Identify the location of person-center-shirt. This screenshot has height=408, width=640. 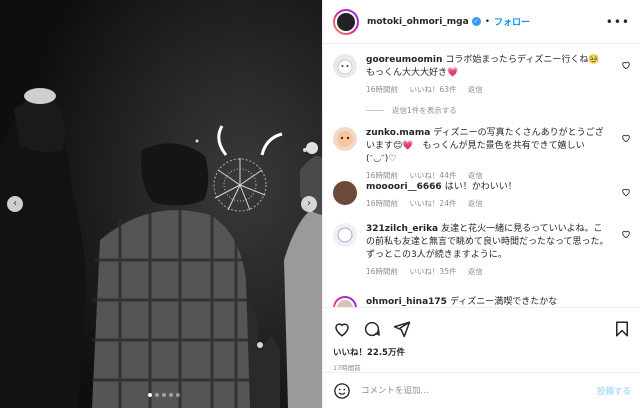
(171, 309).